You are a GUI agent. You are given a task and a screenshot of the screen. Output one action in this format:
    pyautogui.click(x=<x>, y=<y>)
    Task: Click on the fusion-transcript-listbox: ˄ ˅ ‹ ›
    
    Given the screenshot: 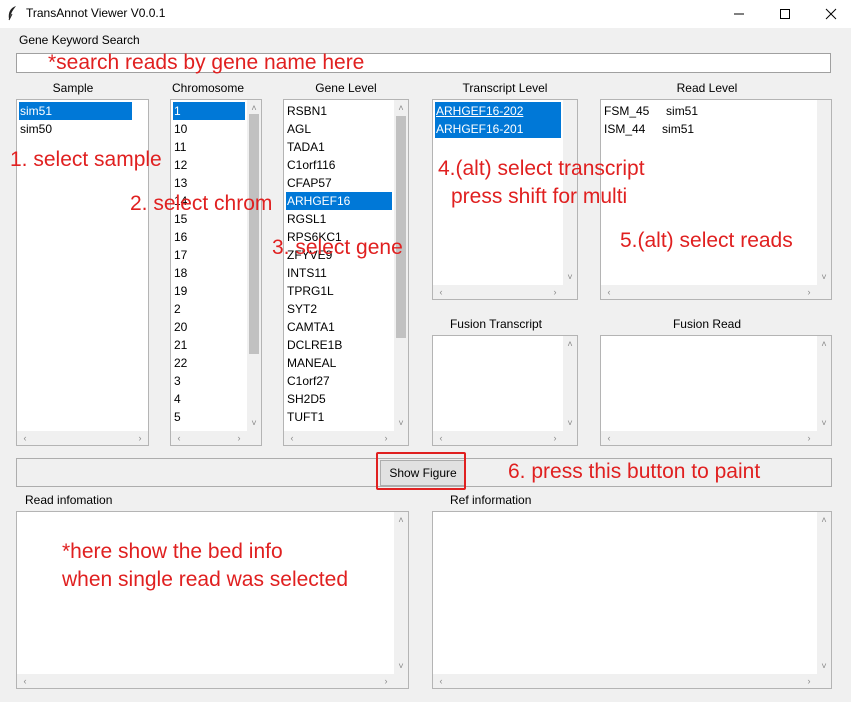 What is the action you would take?
    pyautogui.click(x=505, y=390)
    